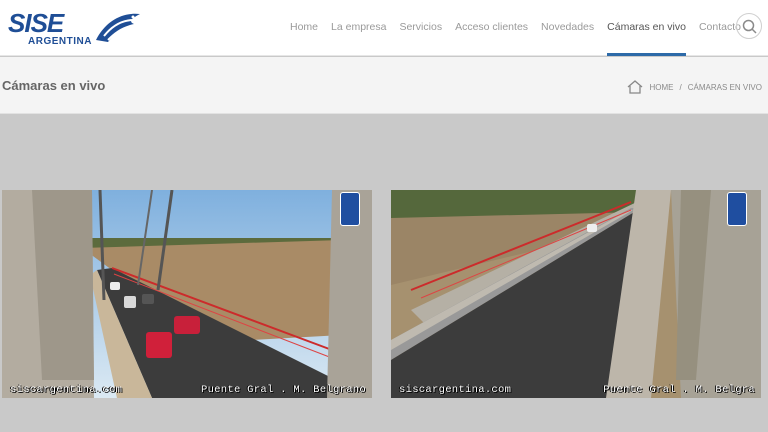  What do you see at coordinates (455, 390) in the screenshot?
I see `camera-2-site-watermark: siscargentina.com` at bounding box center [455, 390].